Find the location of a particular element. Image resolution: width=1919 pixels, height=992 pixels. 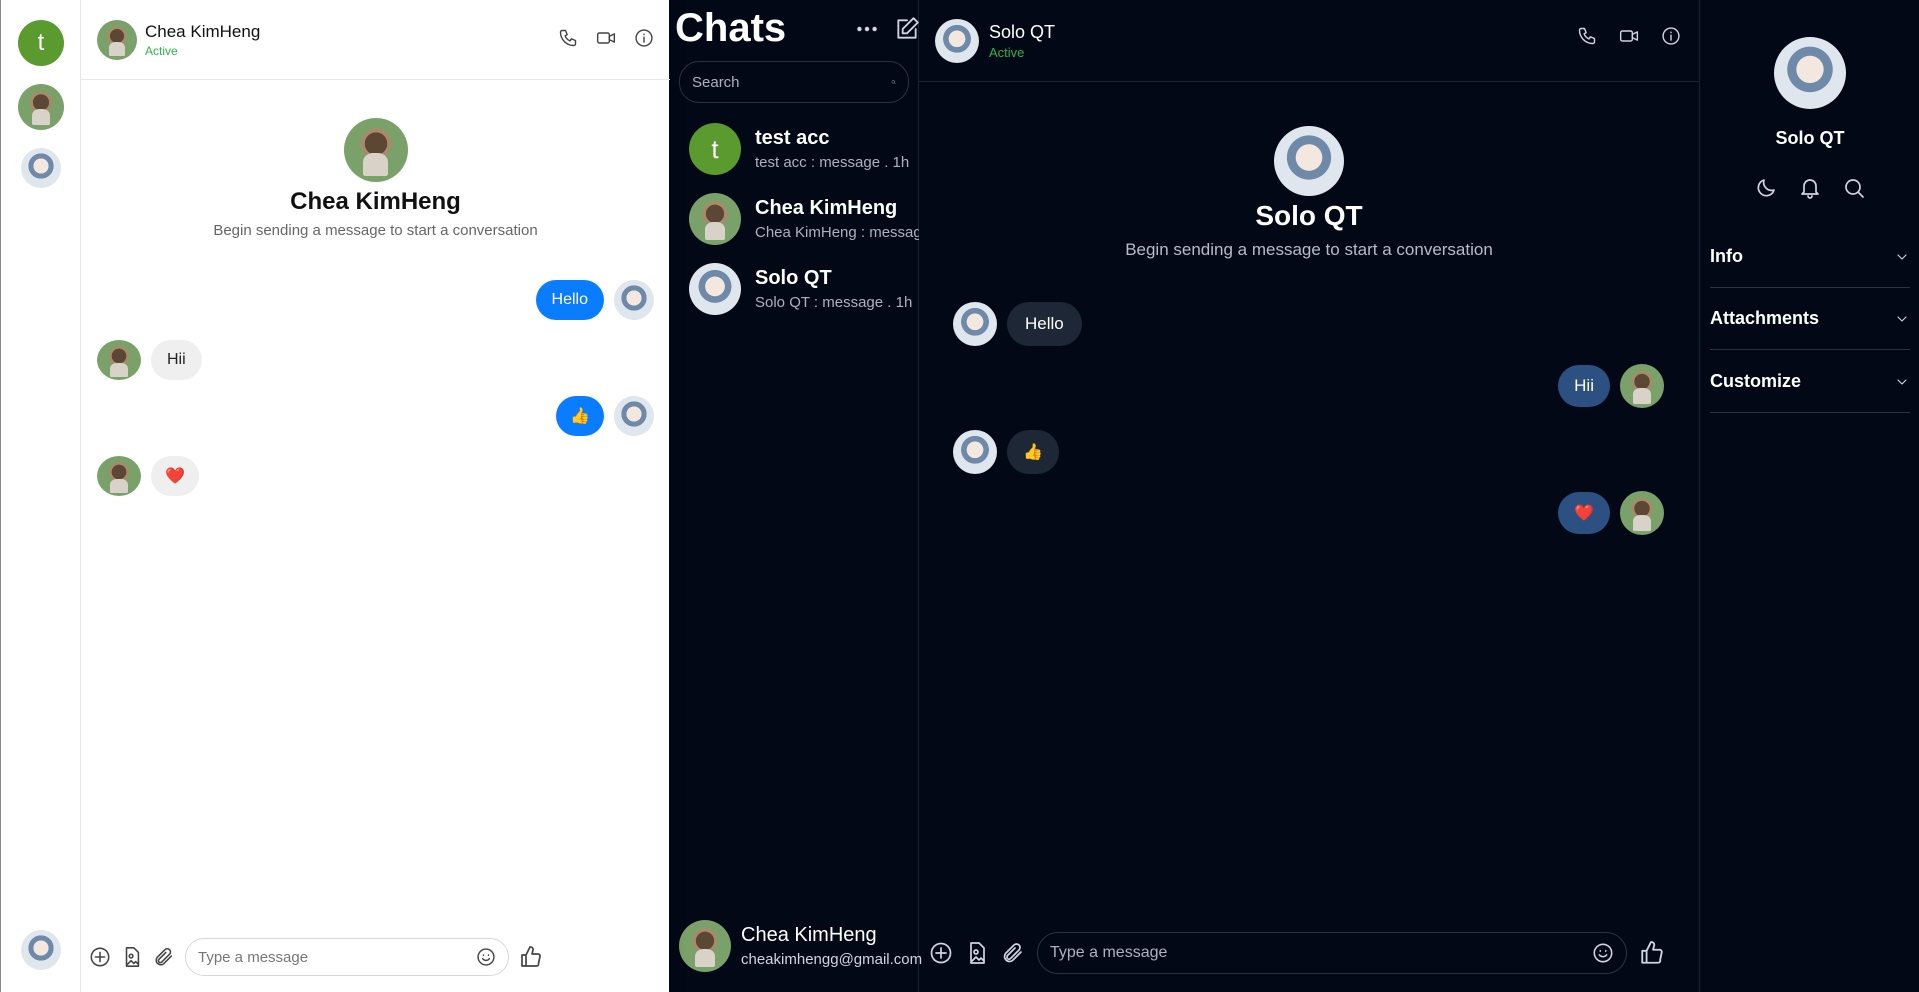

current-user-profile: Chea KimHeng cheakimhengg@gmail.com is located at coordinates (801, 946).